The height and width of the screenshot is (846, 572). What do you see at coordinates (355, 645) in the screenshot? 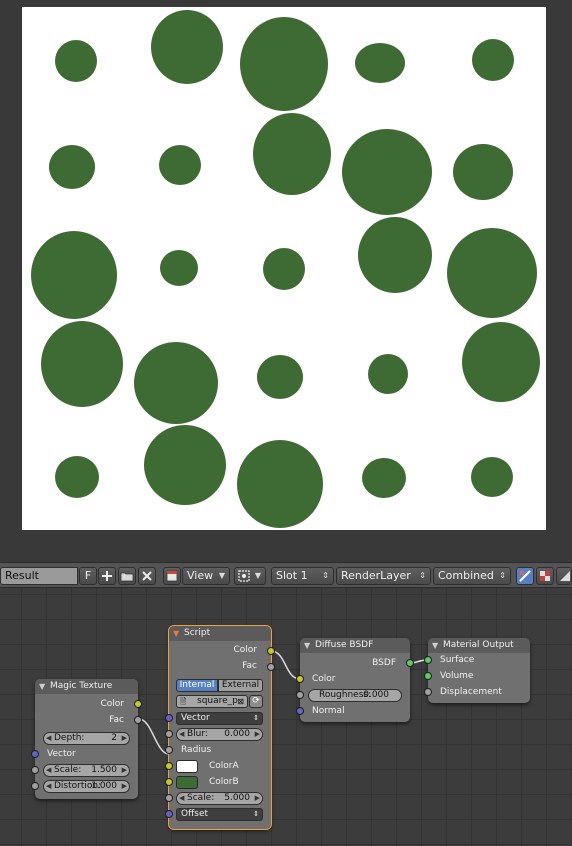
I see `node-header: ▼ Diffuse BSDF` at bounding box center [355, 645].